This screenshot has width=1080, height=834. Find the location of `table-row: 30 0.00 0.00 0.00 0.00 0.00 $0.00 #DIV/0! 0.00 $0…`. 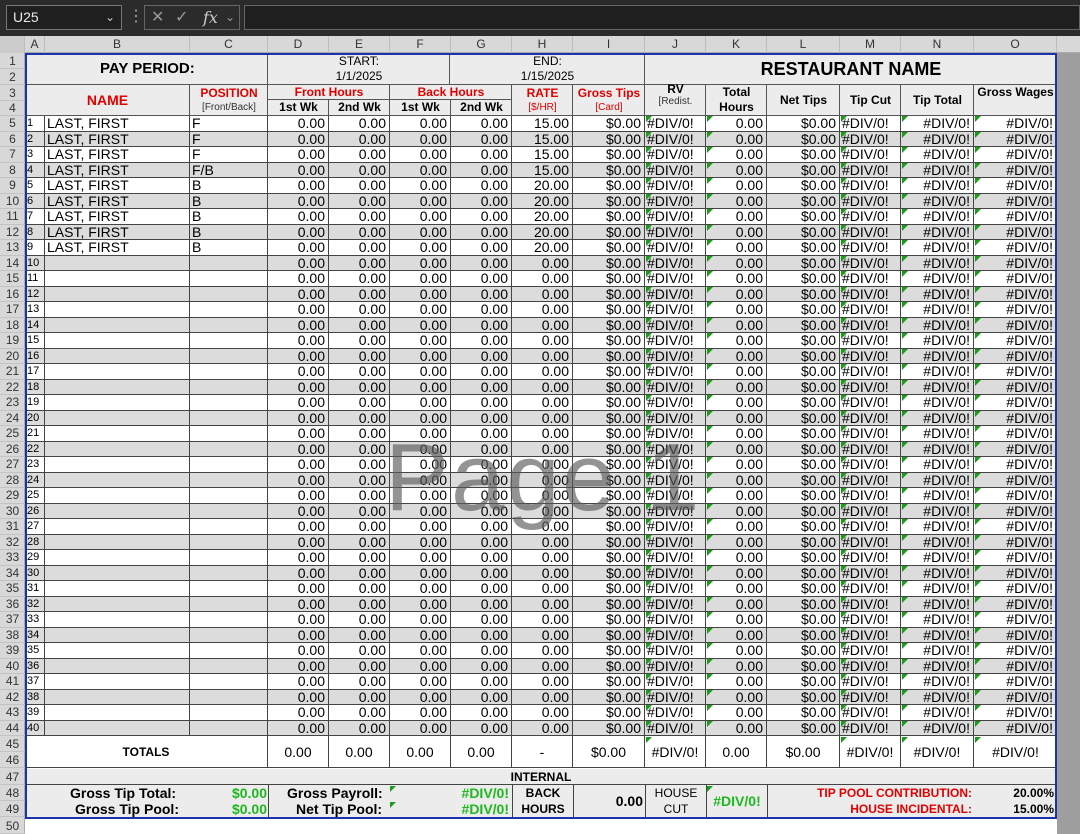

table-row: 30 0.00 0.00 0.00 0.00 0.00 $0.00 #DIV/0! 0.00 $0… is located at coordinates (541, 573).